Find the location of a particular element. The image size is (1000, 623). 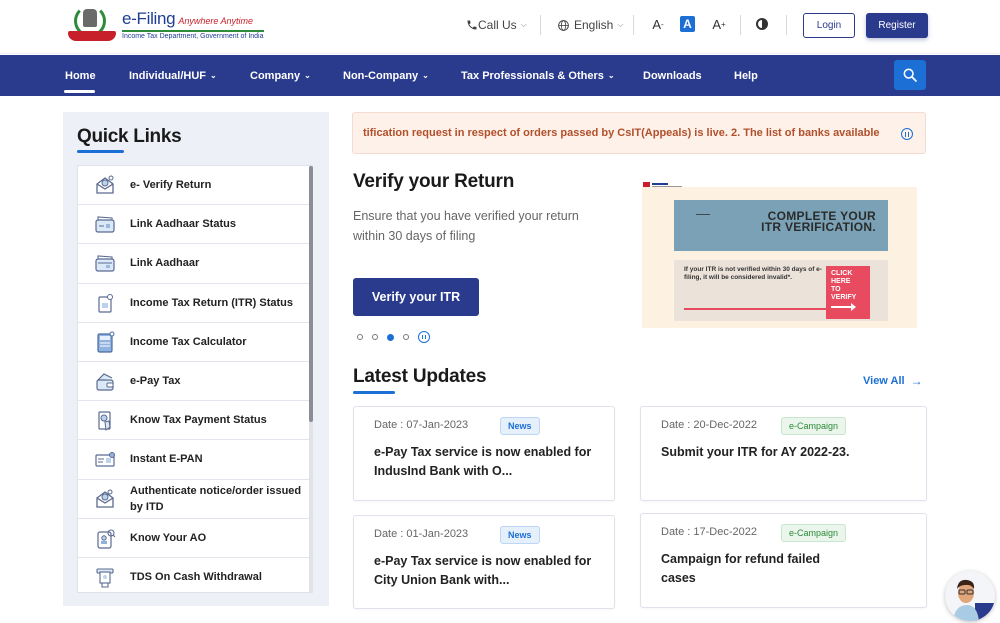

assistant-avatar-icon is located at coordinates (974, 600).